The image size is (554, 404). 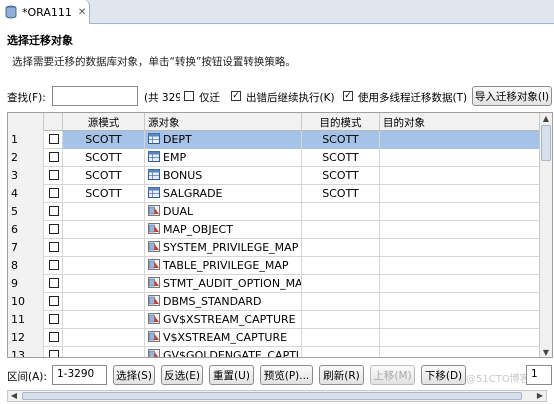 What do you see at coordinates (134, 375) in the screenshot?
I see `select-button: 选择(S)` at bounding box center [134, 375].